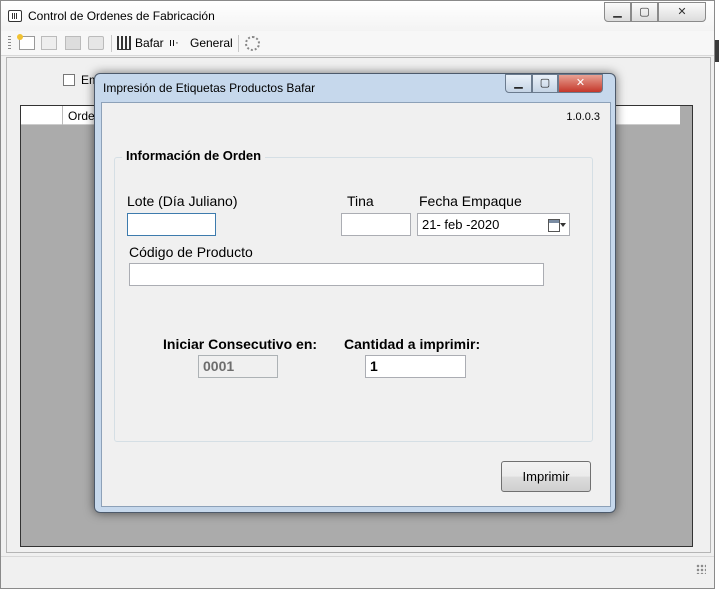 Image resolution: width=719 pixels, height=589 pixels. I want to click on filter-checkbox, so click(69, 80).